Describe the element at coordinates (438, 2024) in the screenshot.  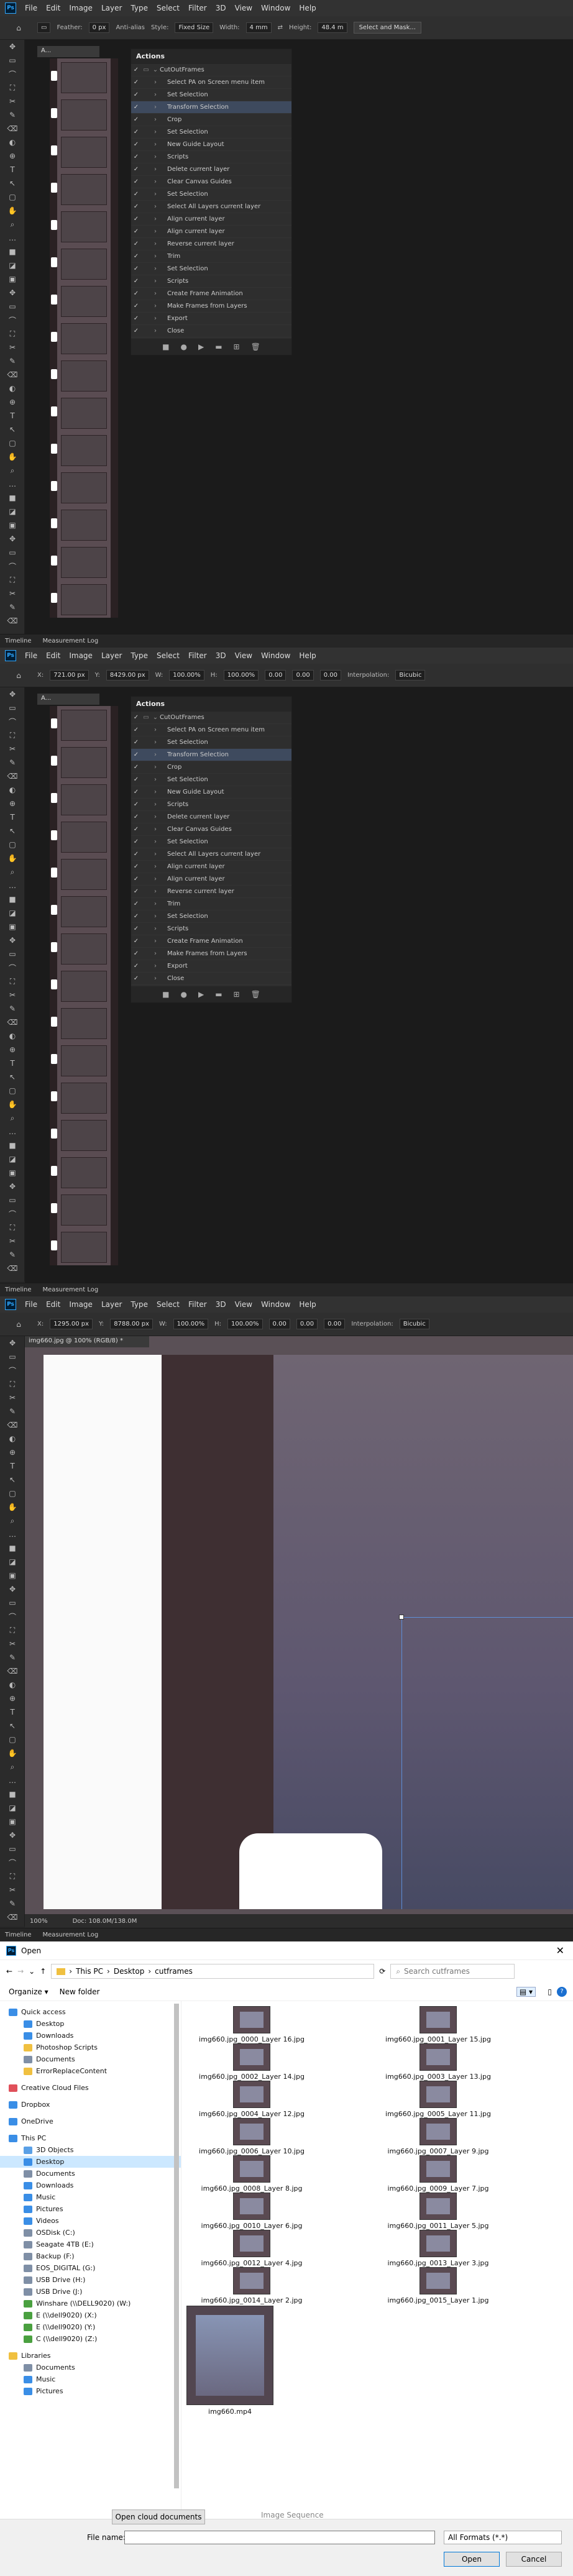
I see `file-item: img660.jpg_0001_Layer 15.jpg` at that location.